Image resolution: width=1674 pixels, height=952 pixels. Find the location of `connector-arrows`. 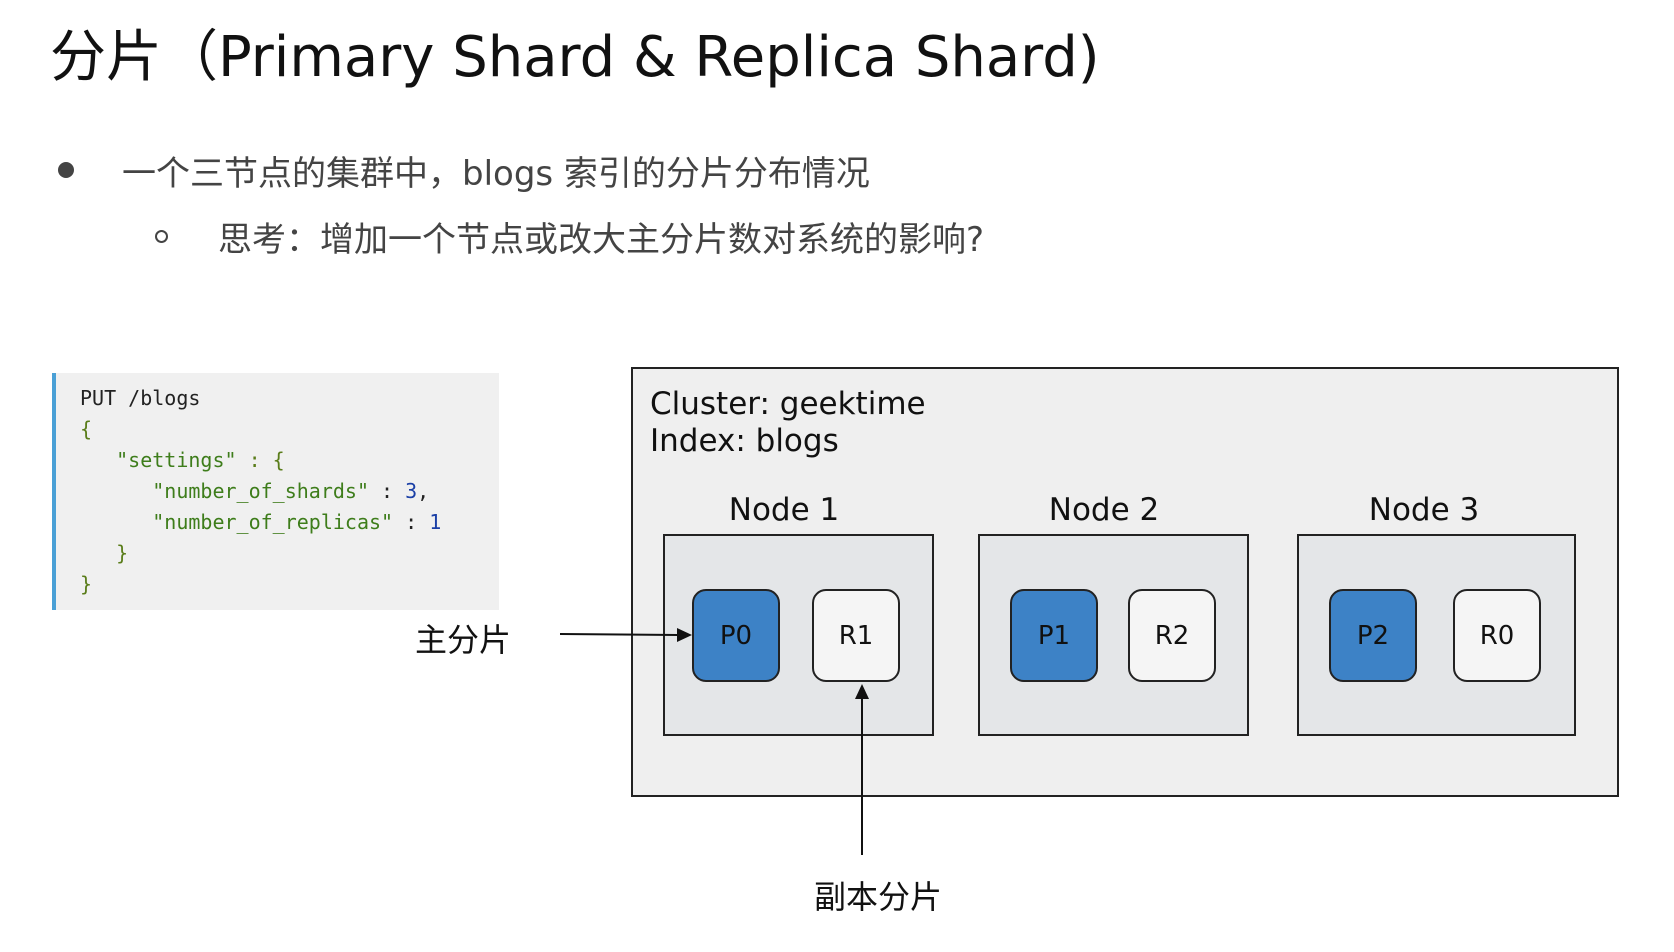

connector-arrows is located at coordinates (714, 741).